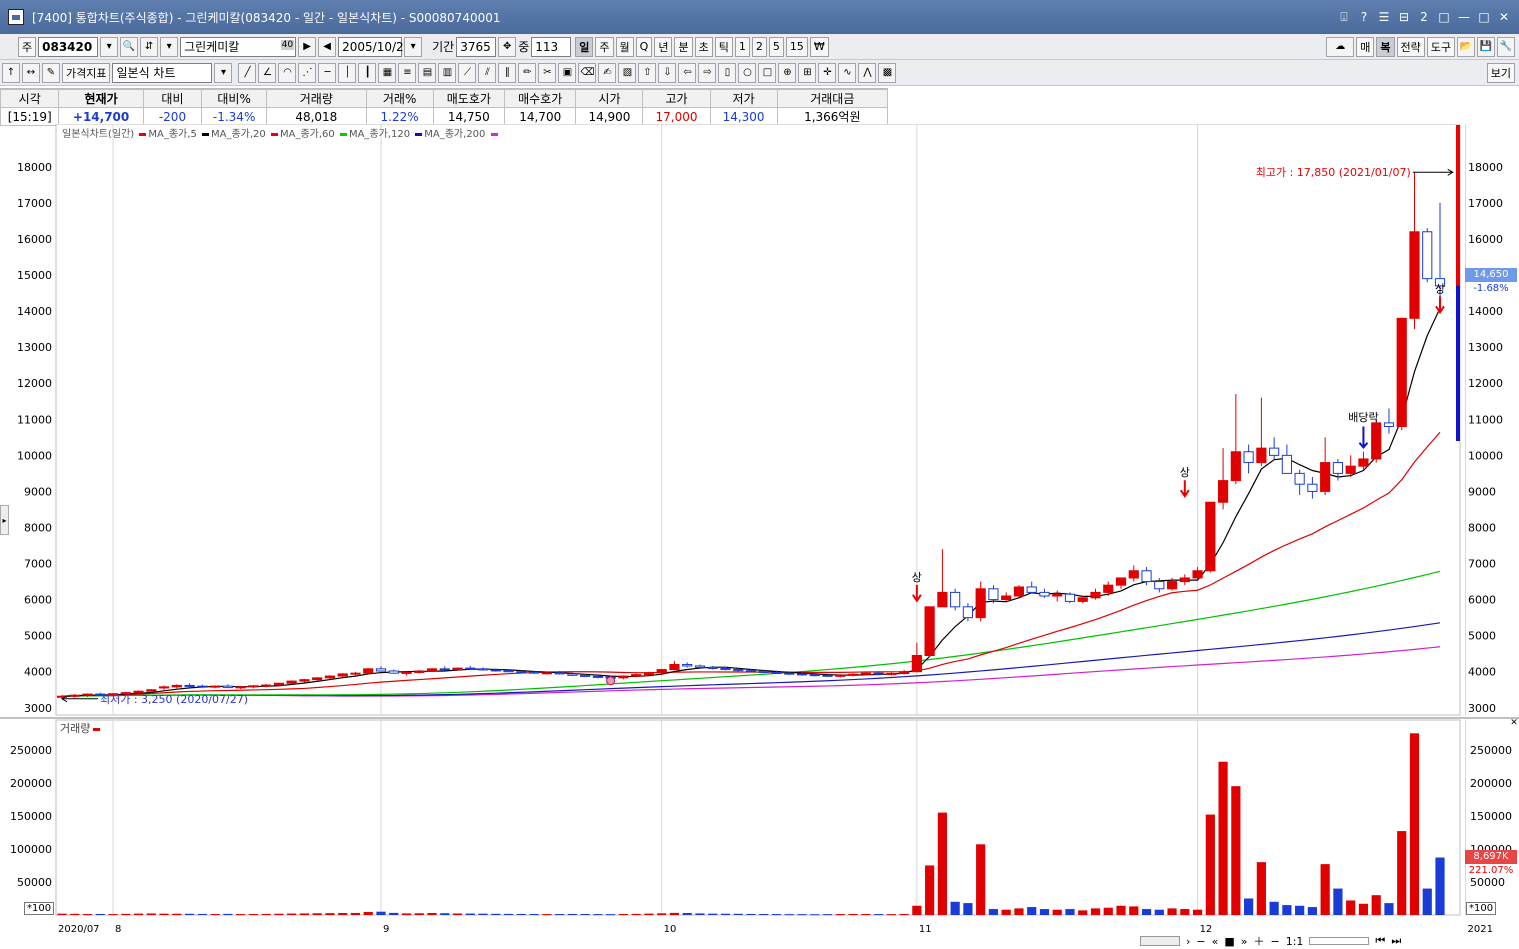  I want to click on interval-week: 주, so click(604, 46).